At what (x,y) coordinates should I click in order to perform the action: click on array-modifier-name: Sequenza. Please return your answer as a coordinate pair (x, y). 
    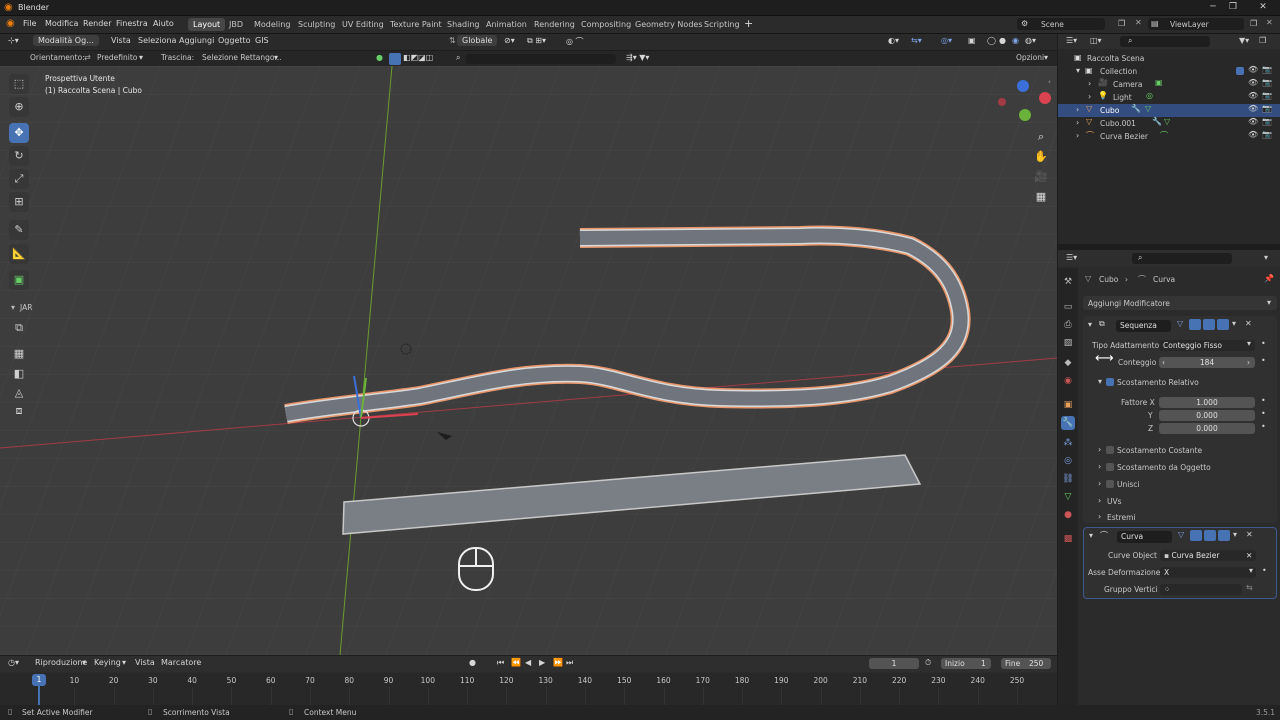
    Looking at the image, I should click on (1143, 326).